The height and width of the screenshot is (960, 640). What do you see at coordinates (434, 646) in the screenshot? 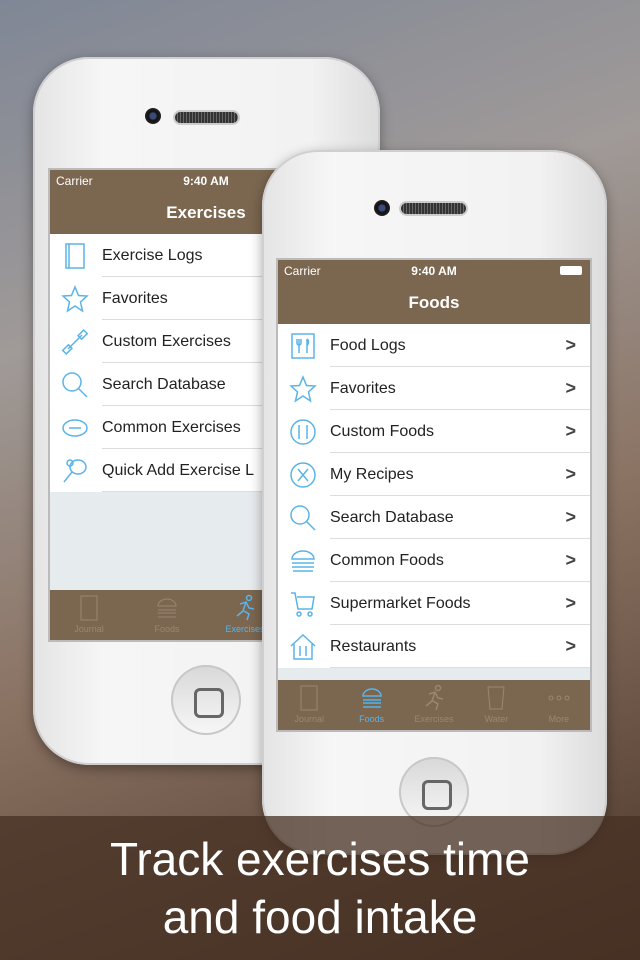
I see `menu-item-restaurants: Restaurants >` at bounding box center [434, 646].